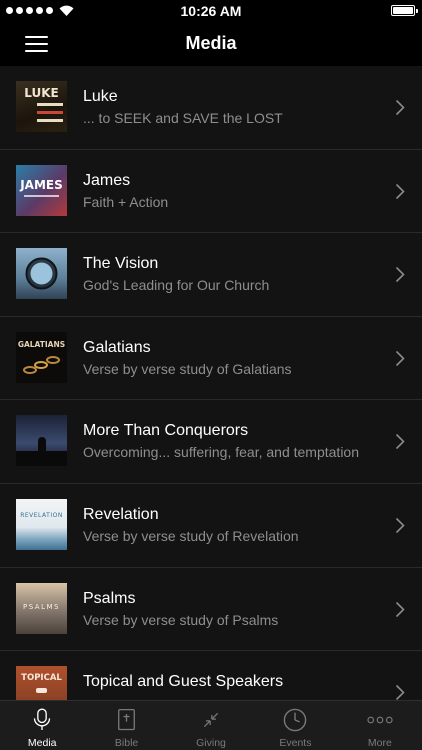  I want to click on psalms-thumbnail: PSALMS, so click(41, 608).